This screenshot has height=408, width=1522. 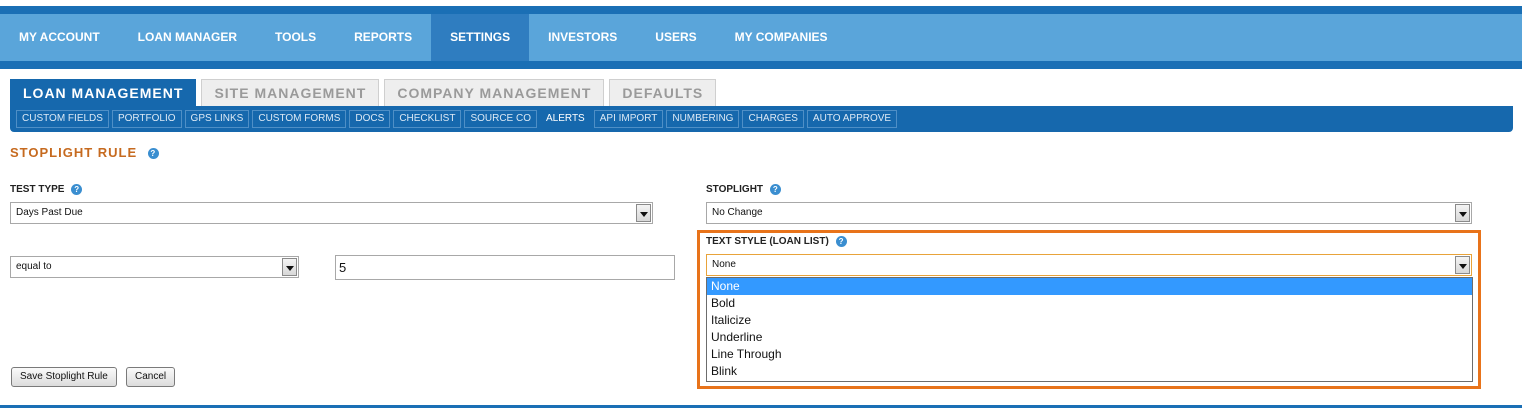 What do you see at coordinates (735, 190) in the screenshot?
I see `stoplight-label-text: STOPLIGHT` at bounding box center [735, 190].